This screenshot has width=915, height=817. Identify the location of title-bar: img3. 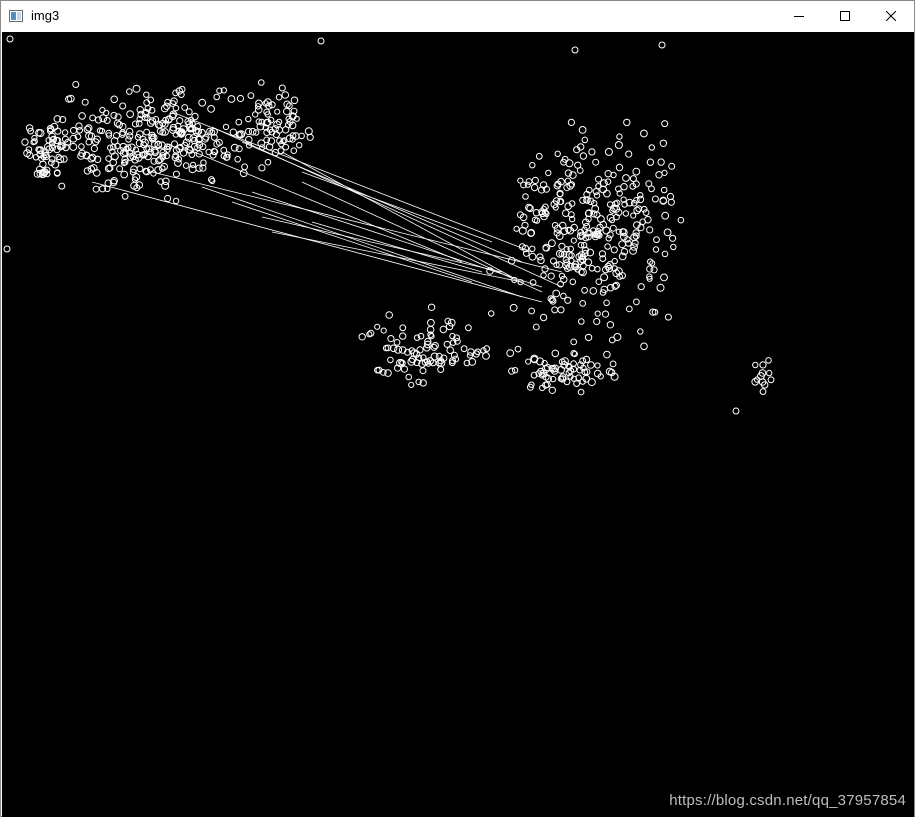
(457, 16).